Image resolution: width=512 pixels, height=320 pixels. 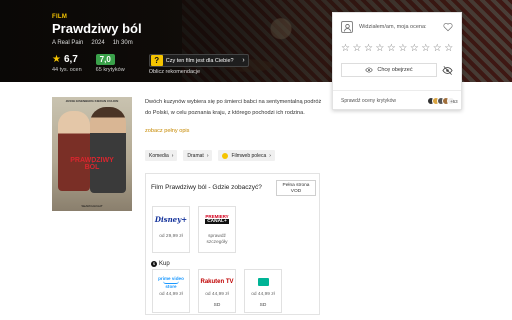 I want to click on genre-tags: Komedia › Dramat › Filmweb poleca ›, so click(x=210, y=155).